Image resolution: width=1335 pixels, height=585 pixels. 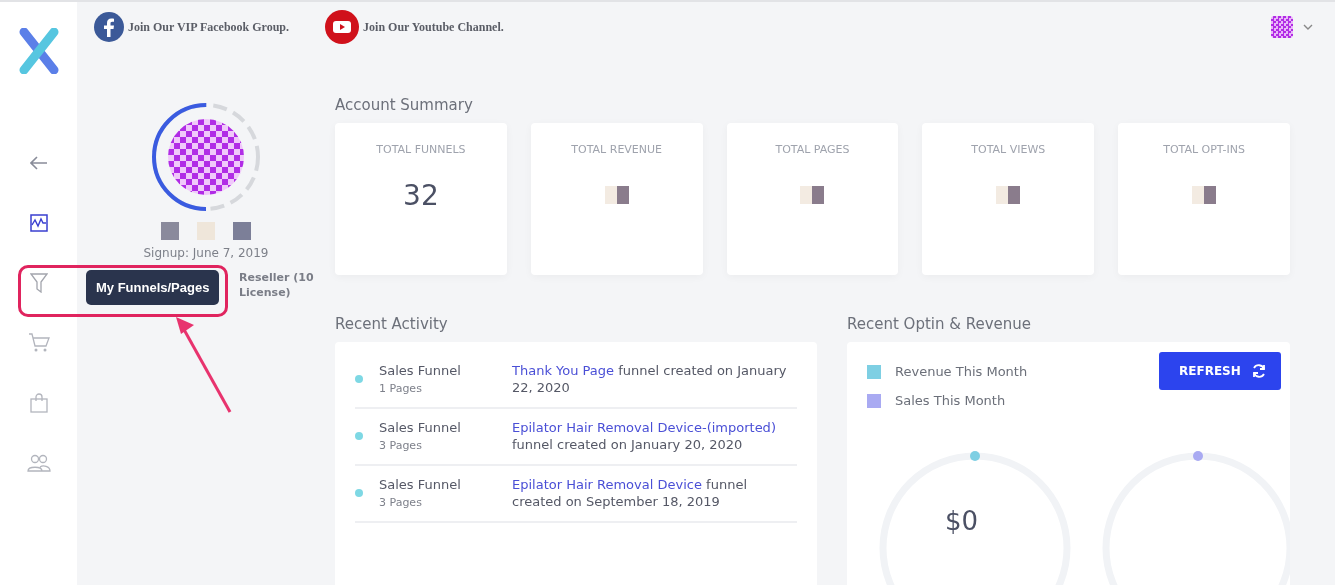 What do you see at coordinates (38, 463) in the screenshot?
I see `users-icon` at bounding box center [38, 463].